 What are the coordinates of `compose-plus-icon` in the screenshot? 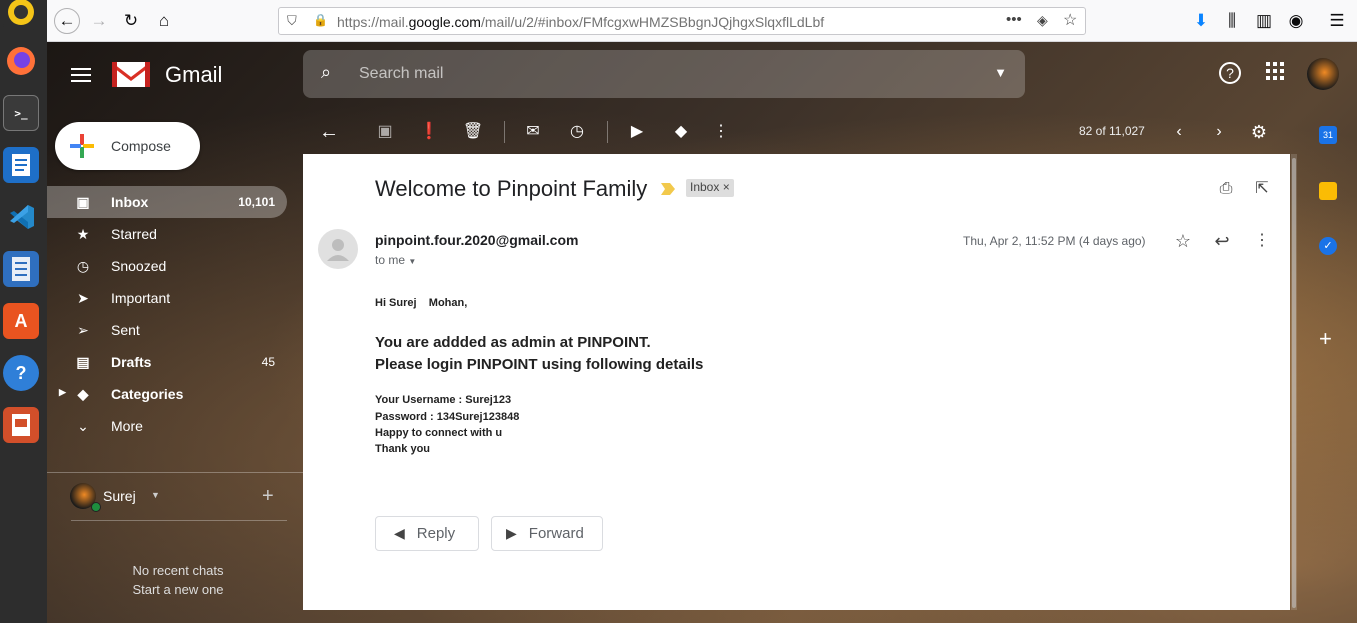 It's located at (82, 146).